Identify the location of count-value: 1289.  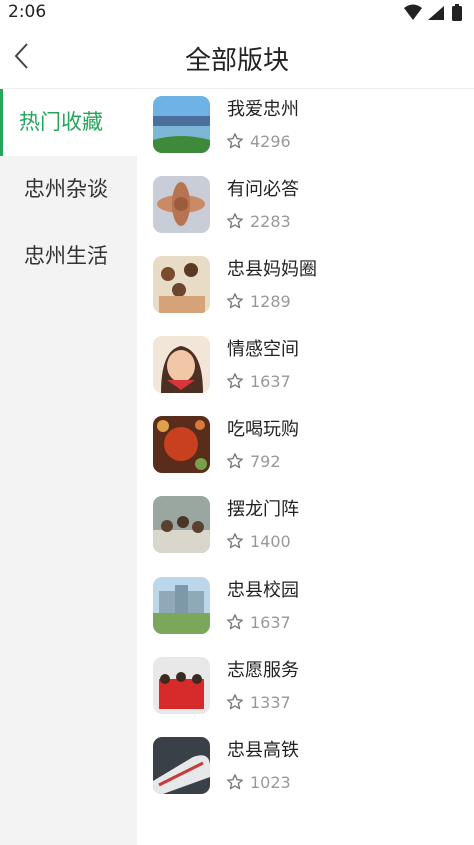
(270, 301).